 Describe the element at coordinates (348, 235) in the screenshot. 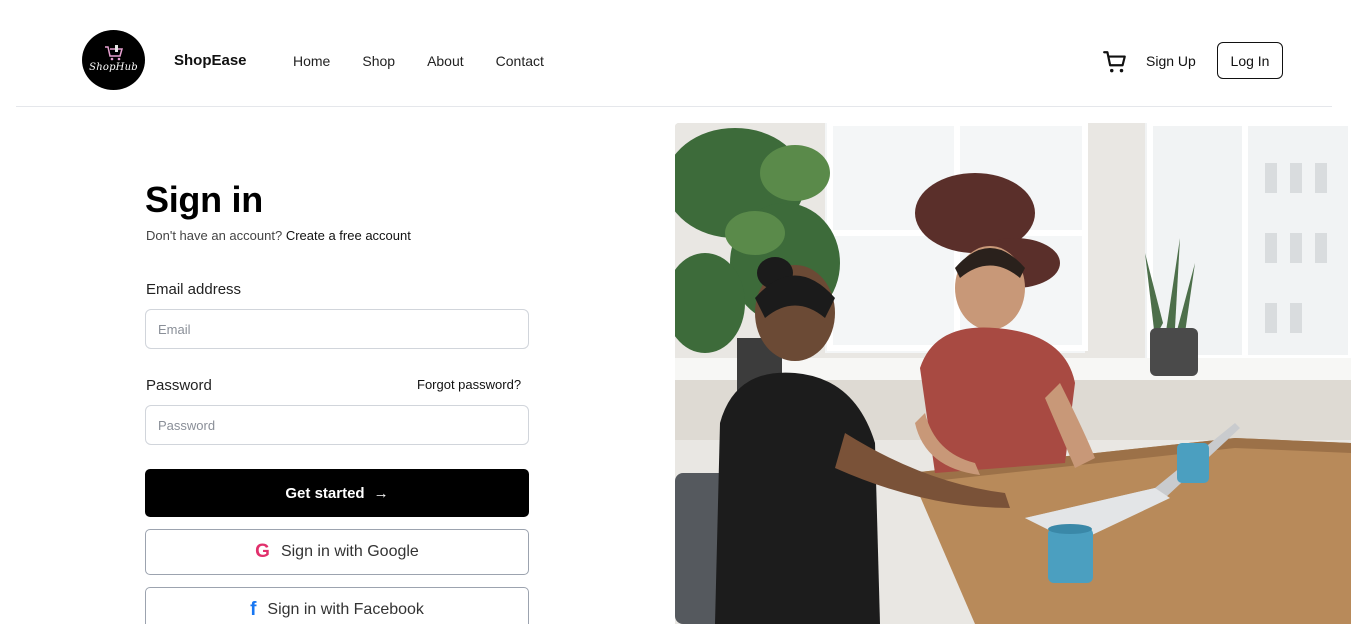

I see `create-account-link: Create a free account` at that location.